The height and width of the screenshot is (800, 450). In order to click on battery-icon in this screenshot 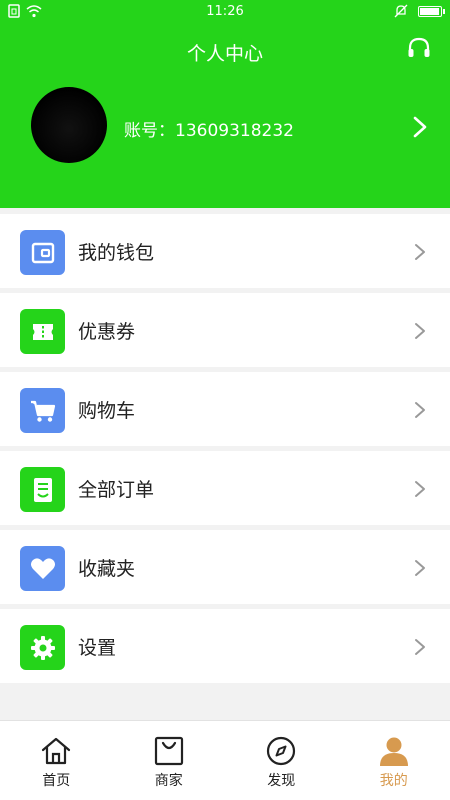, I will do `click(431, 11)`.